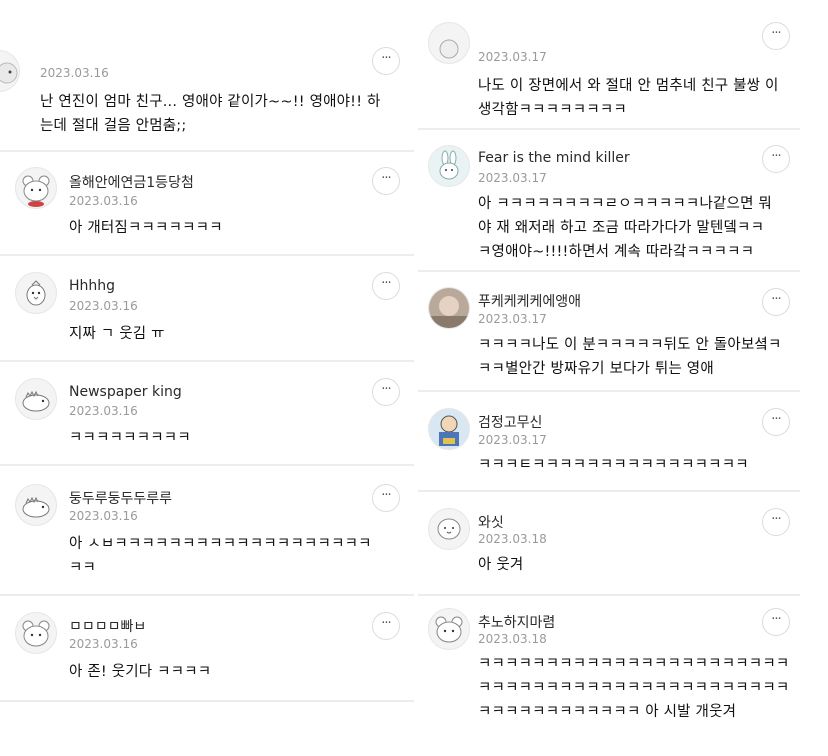 Image resolution: width=828 pixels, height=756 pixels. I want to click on comment-username: 둥두루둥두두루루, so click(120, 498).